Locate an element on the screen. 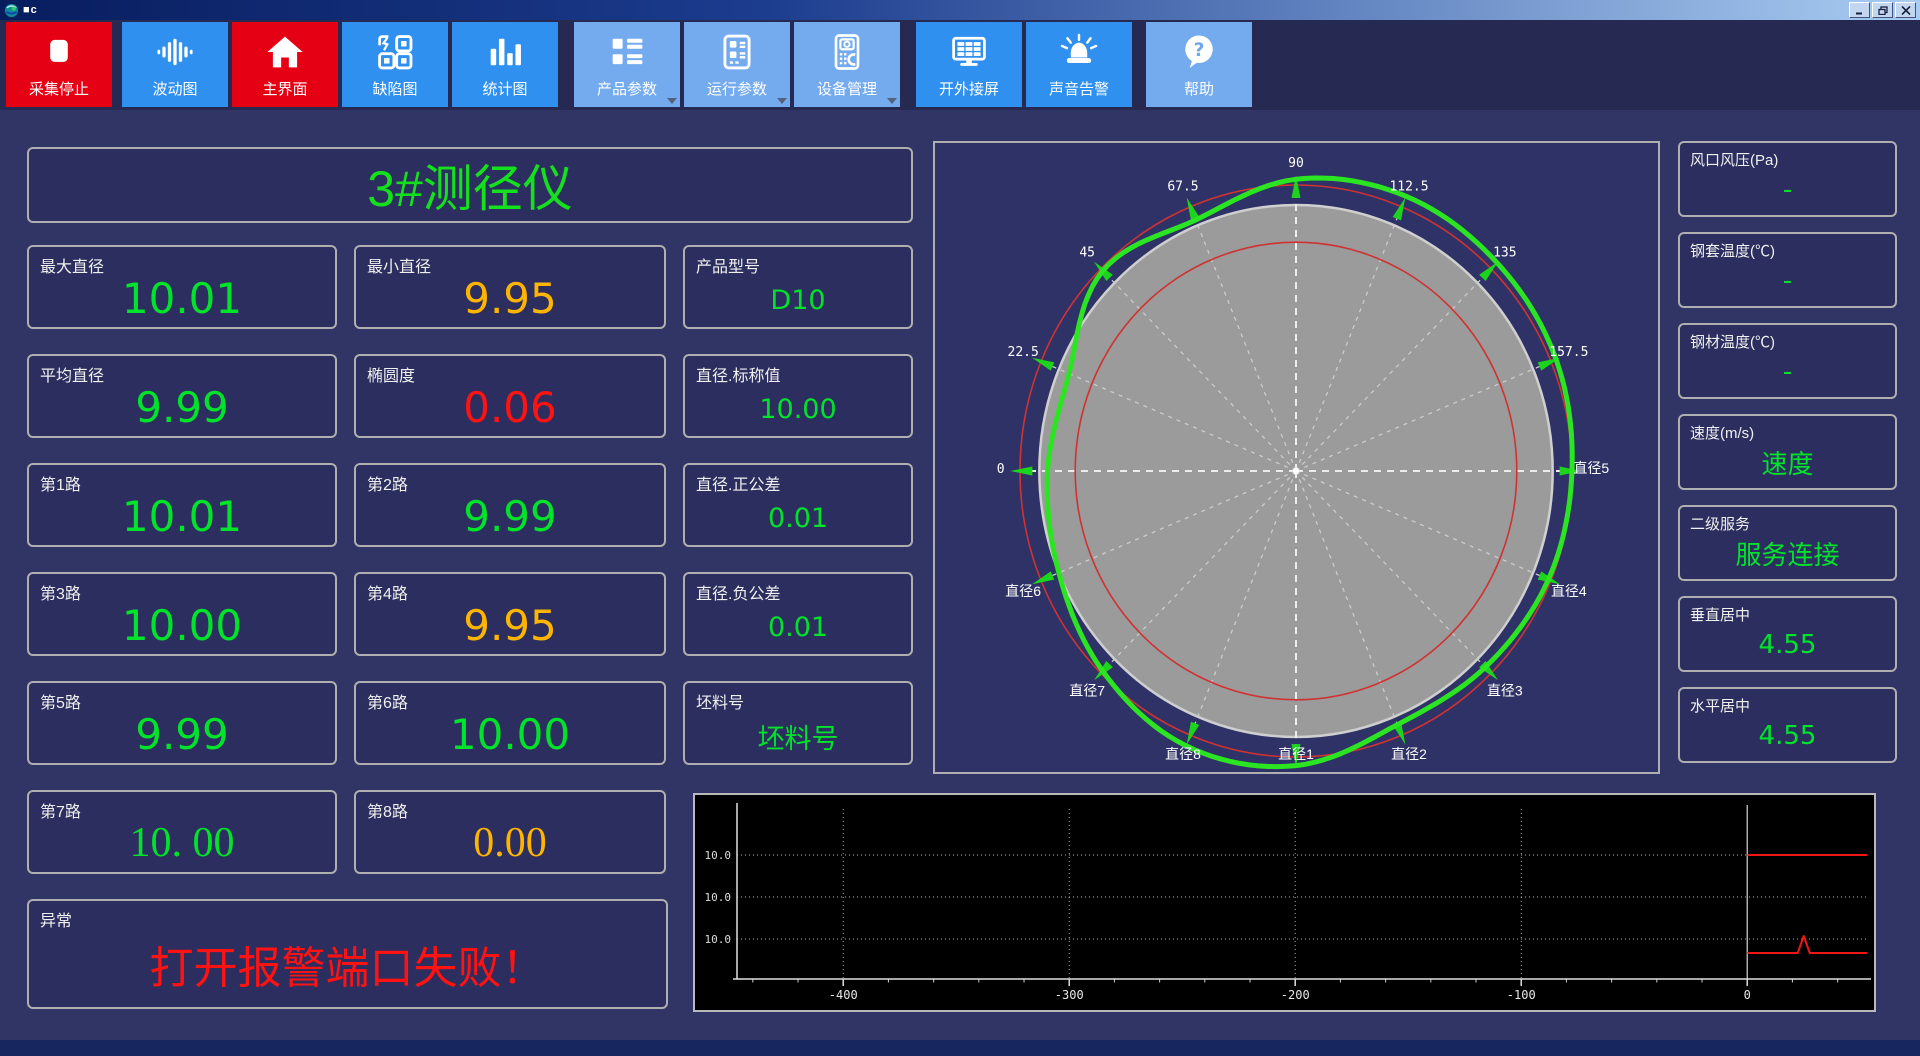 The image size is (1920, 1056). metric-cell-ovality: 椭圆度 0.06 is located at coordinates (510, 396).